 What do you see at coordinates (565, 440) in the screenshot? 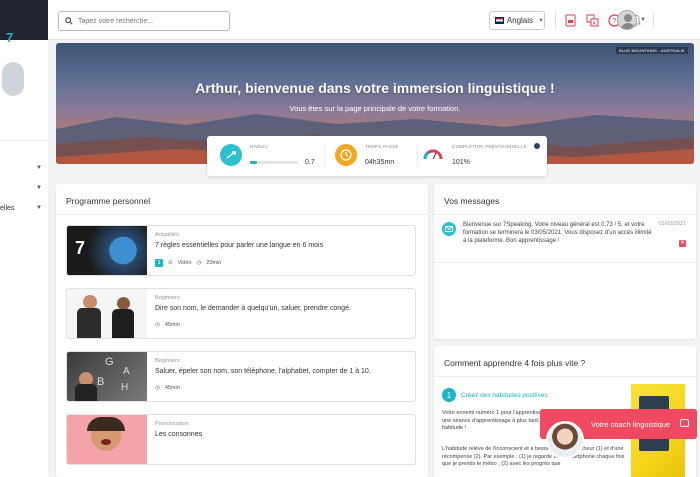
I see `coach-avatar` at bounding box center [565, 440].